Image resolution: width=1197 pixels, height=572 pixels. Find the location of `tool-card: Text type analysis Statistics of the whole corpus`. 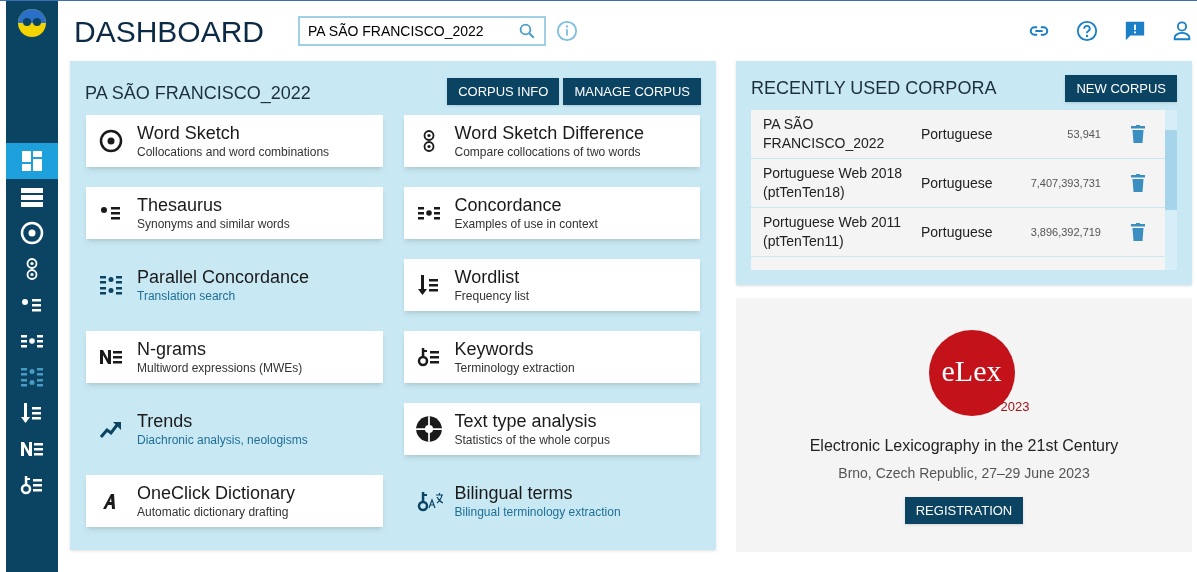

tool-card: Text type analysis Statistics of the whole corpus is located at coordinates (551, 429).